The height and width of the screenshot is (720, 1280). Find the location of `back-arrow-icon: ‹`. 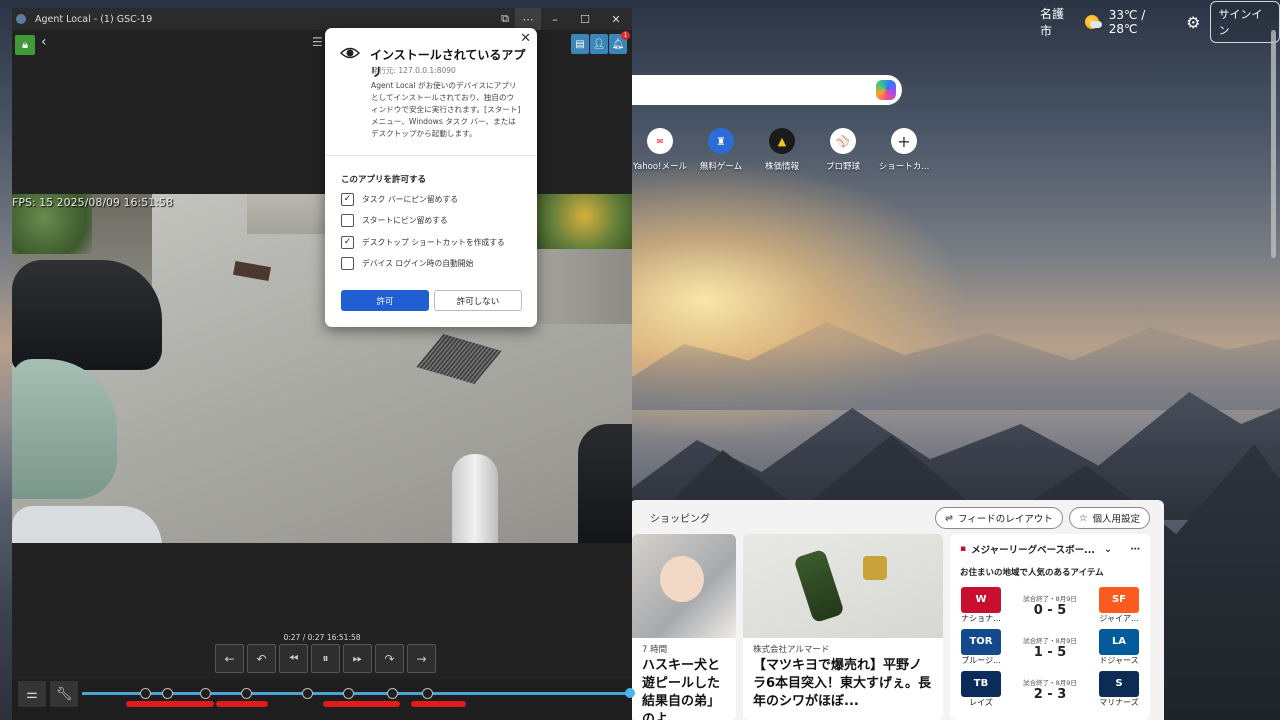

back-arrow-icon: ‹ is located at coordinates (44, 42).